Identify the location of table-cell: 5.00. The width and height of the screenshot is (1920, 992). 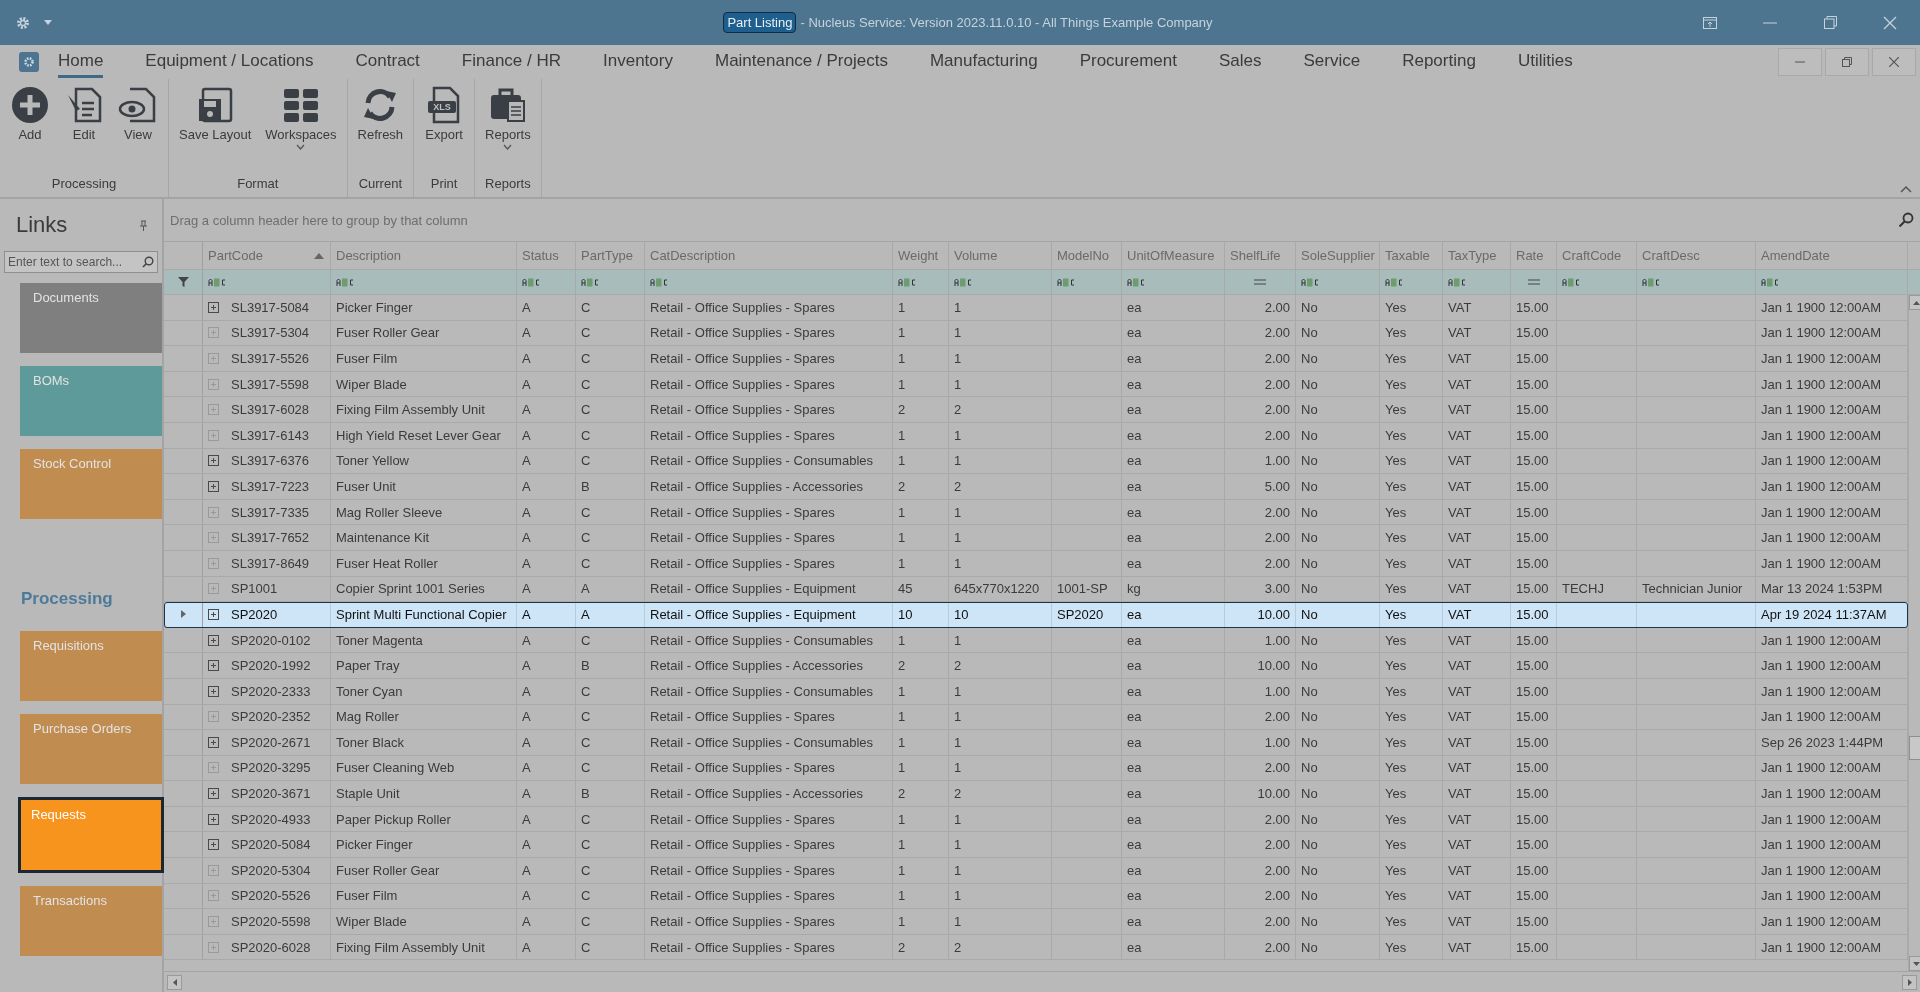
(1277, 486).